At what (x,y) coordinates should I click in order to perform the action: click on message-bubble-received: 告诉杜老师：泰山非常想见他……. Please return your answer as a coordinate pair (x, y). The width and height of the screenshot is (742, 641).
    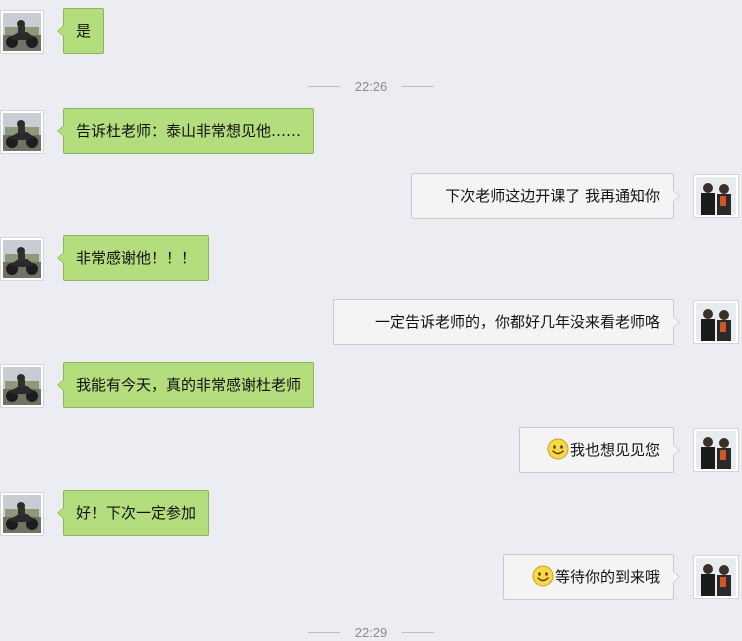
    Looking at the image, I should click on (185, 131).